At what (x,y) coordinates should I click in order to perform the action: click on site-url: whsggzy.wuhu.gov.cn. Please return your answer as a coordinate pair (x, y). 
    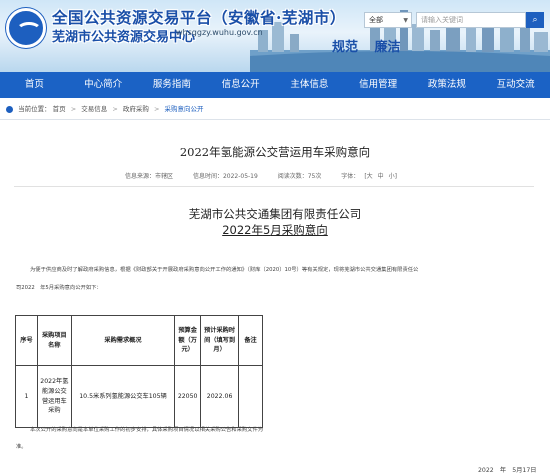
    Looking at the image, I should click on (219, 32).